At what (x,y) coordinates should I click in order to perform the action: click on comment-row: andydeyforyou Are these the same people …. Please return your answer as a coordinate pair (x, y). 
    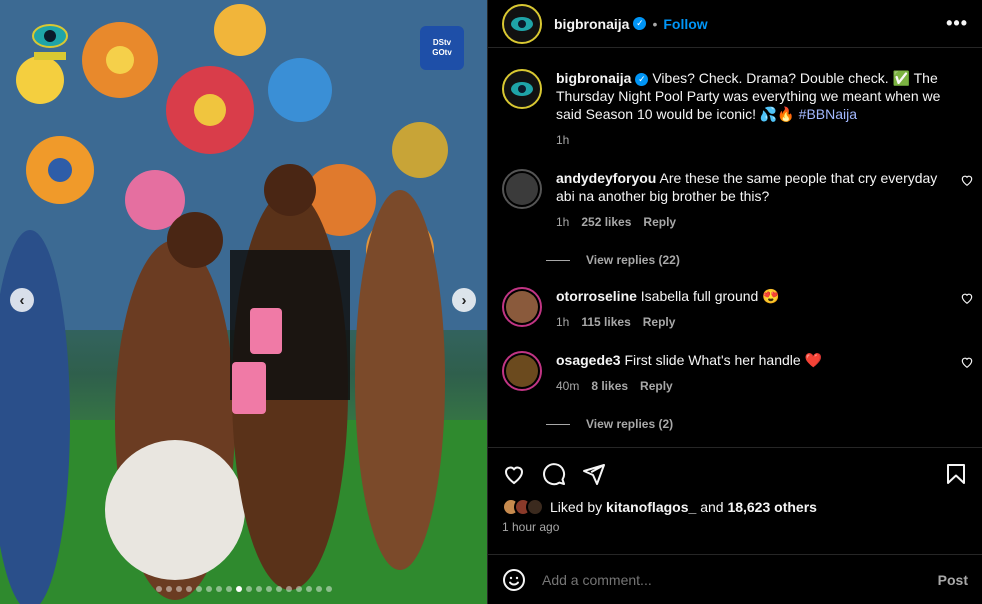
    Looking at the image, I should click on (735, 200).